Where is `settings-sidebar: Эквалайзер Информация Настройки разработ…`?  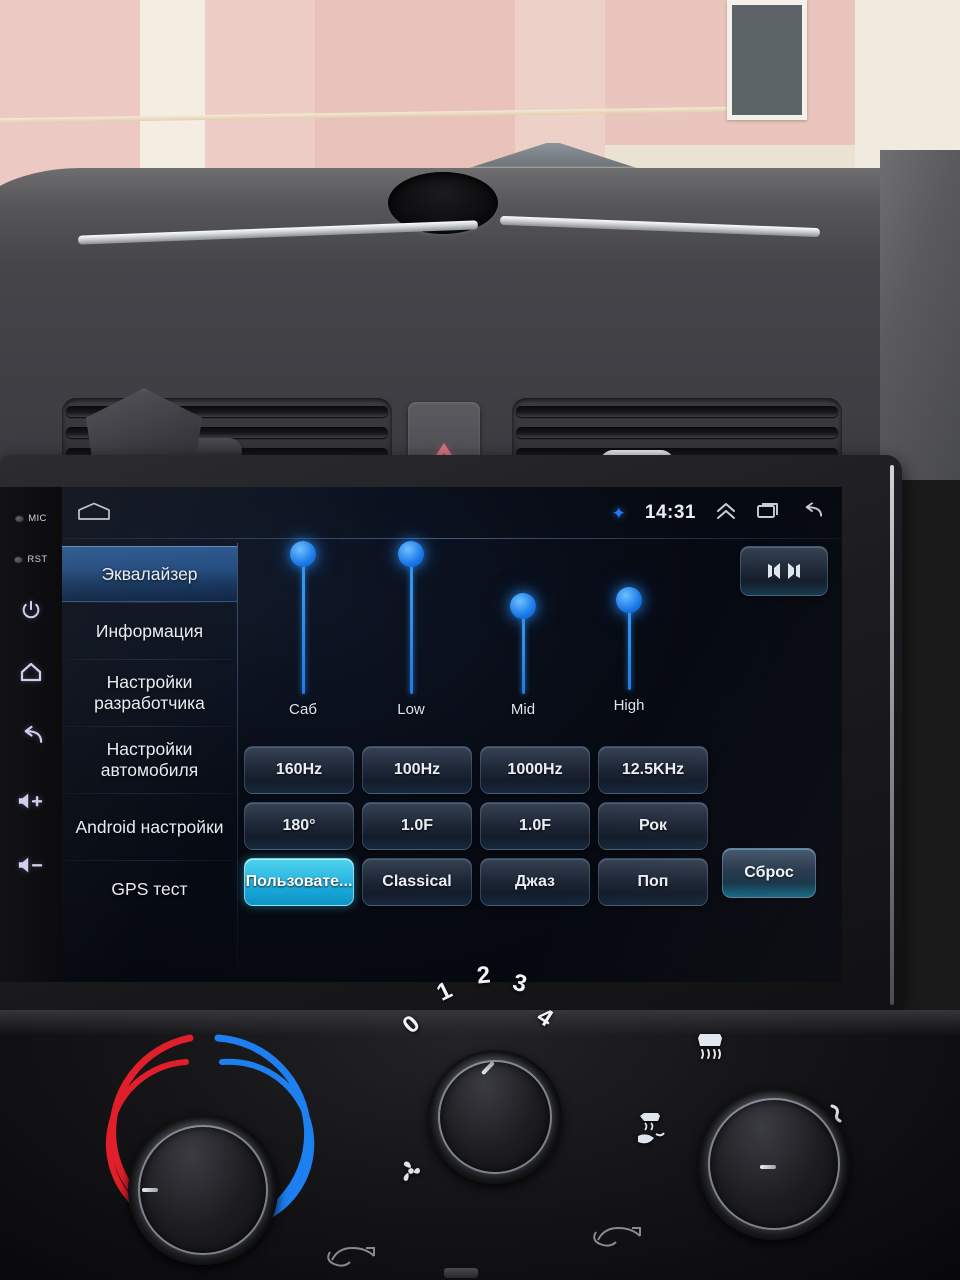 settings-sidebar: Эквалайзер Информация Настройки разработ… is located at coordinates (149, 761).